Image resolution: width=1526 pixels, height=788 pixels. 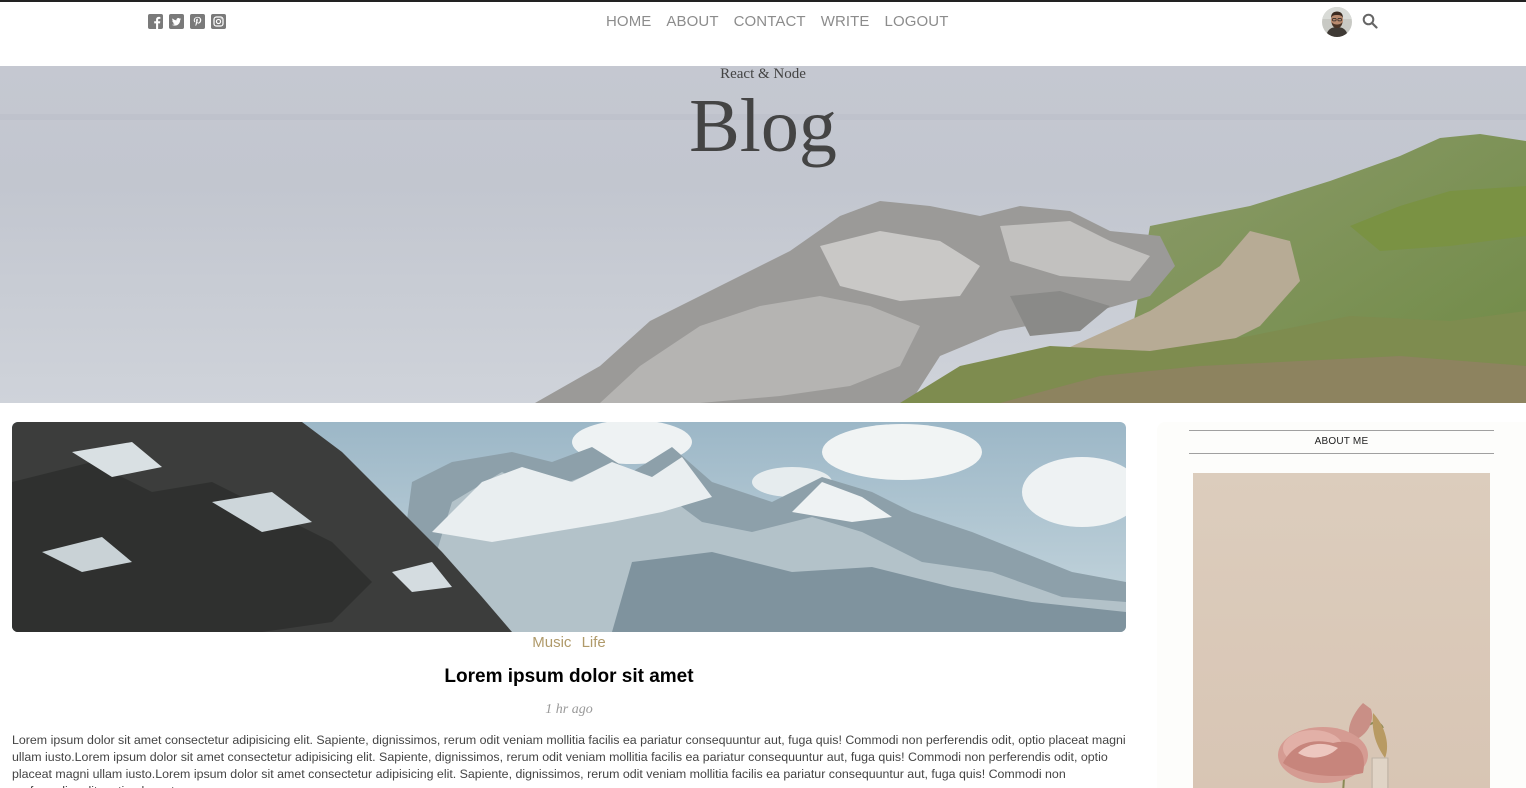 I want to click on post-title: Lorem ipsum dolor sit amet, so click(x=569, y=677).